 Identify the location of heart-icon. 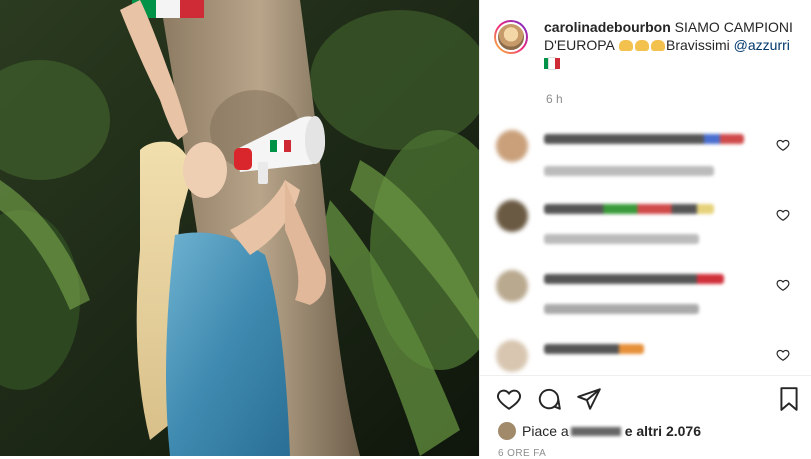
(509, 399).